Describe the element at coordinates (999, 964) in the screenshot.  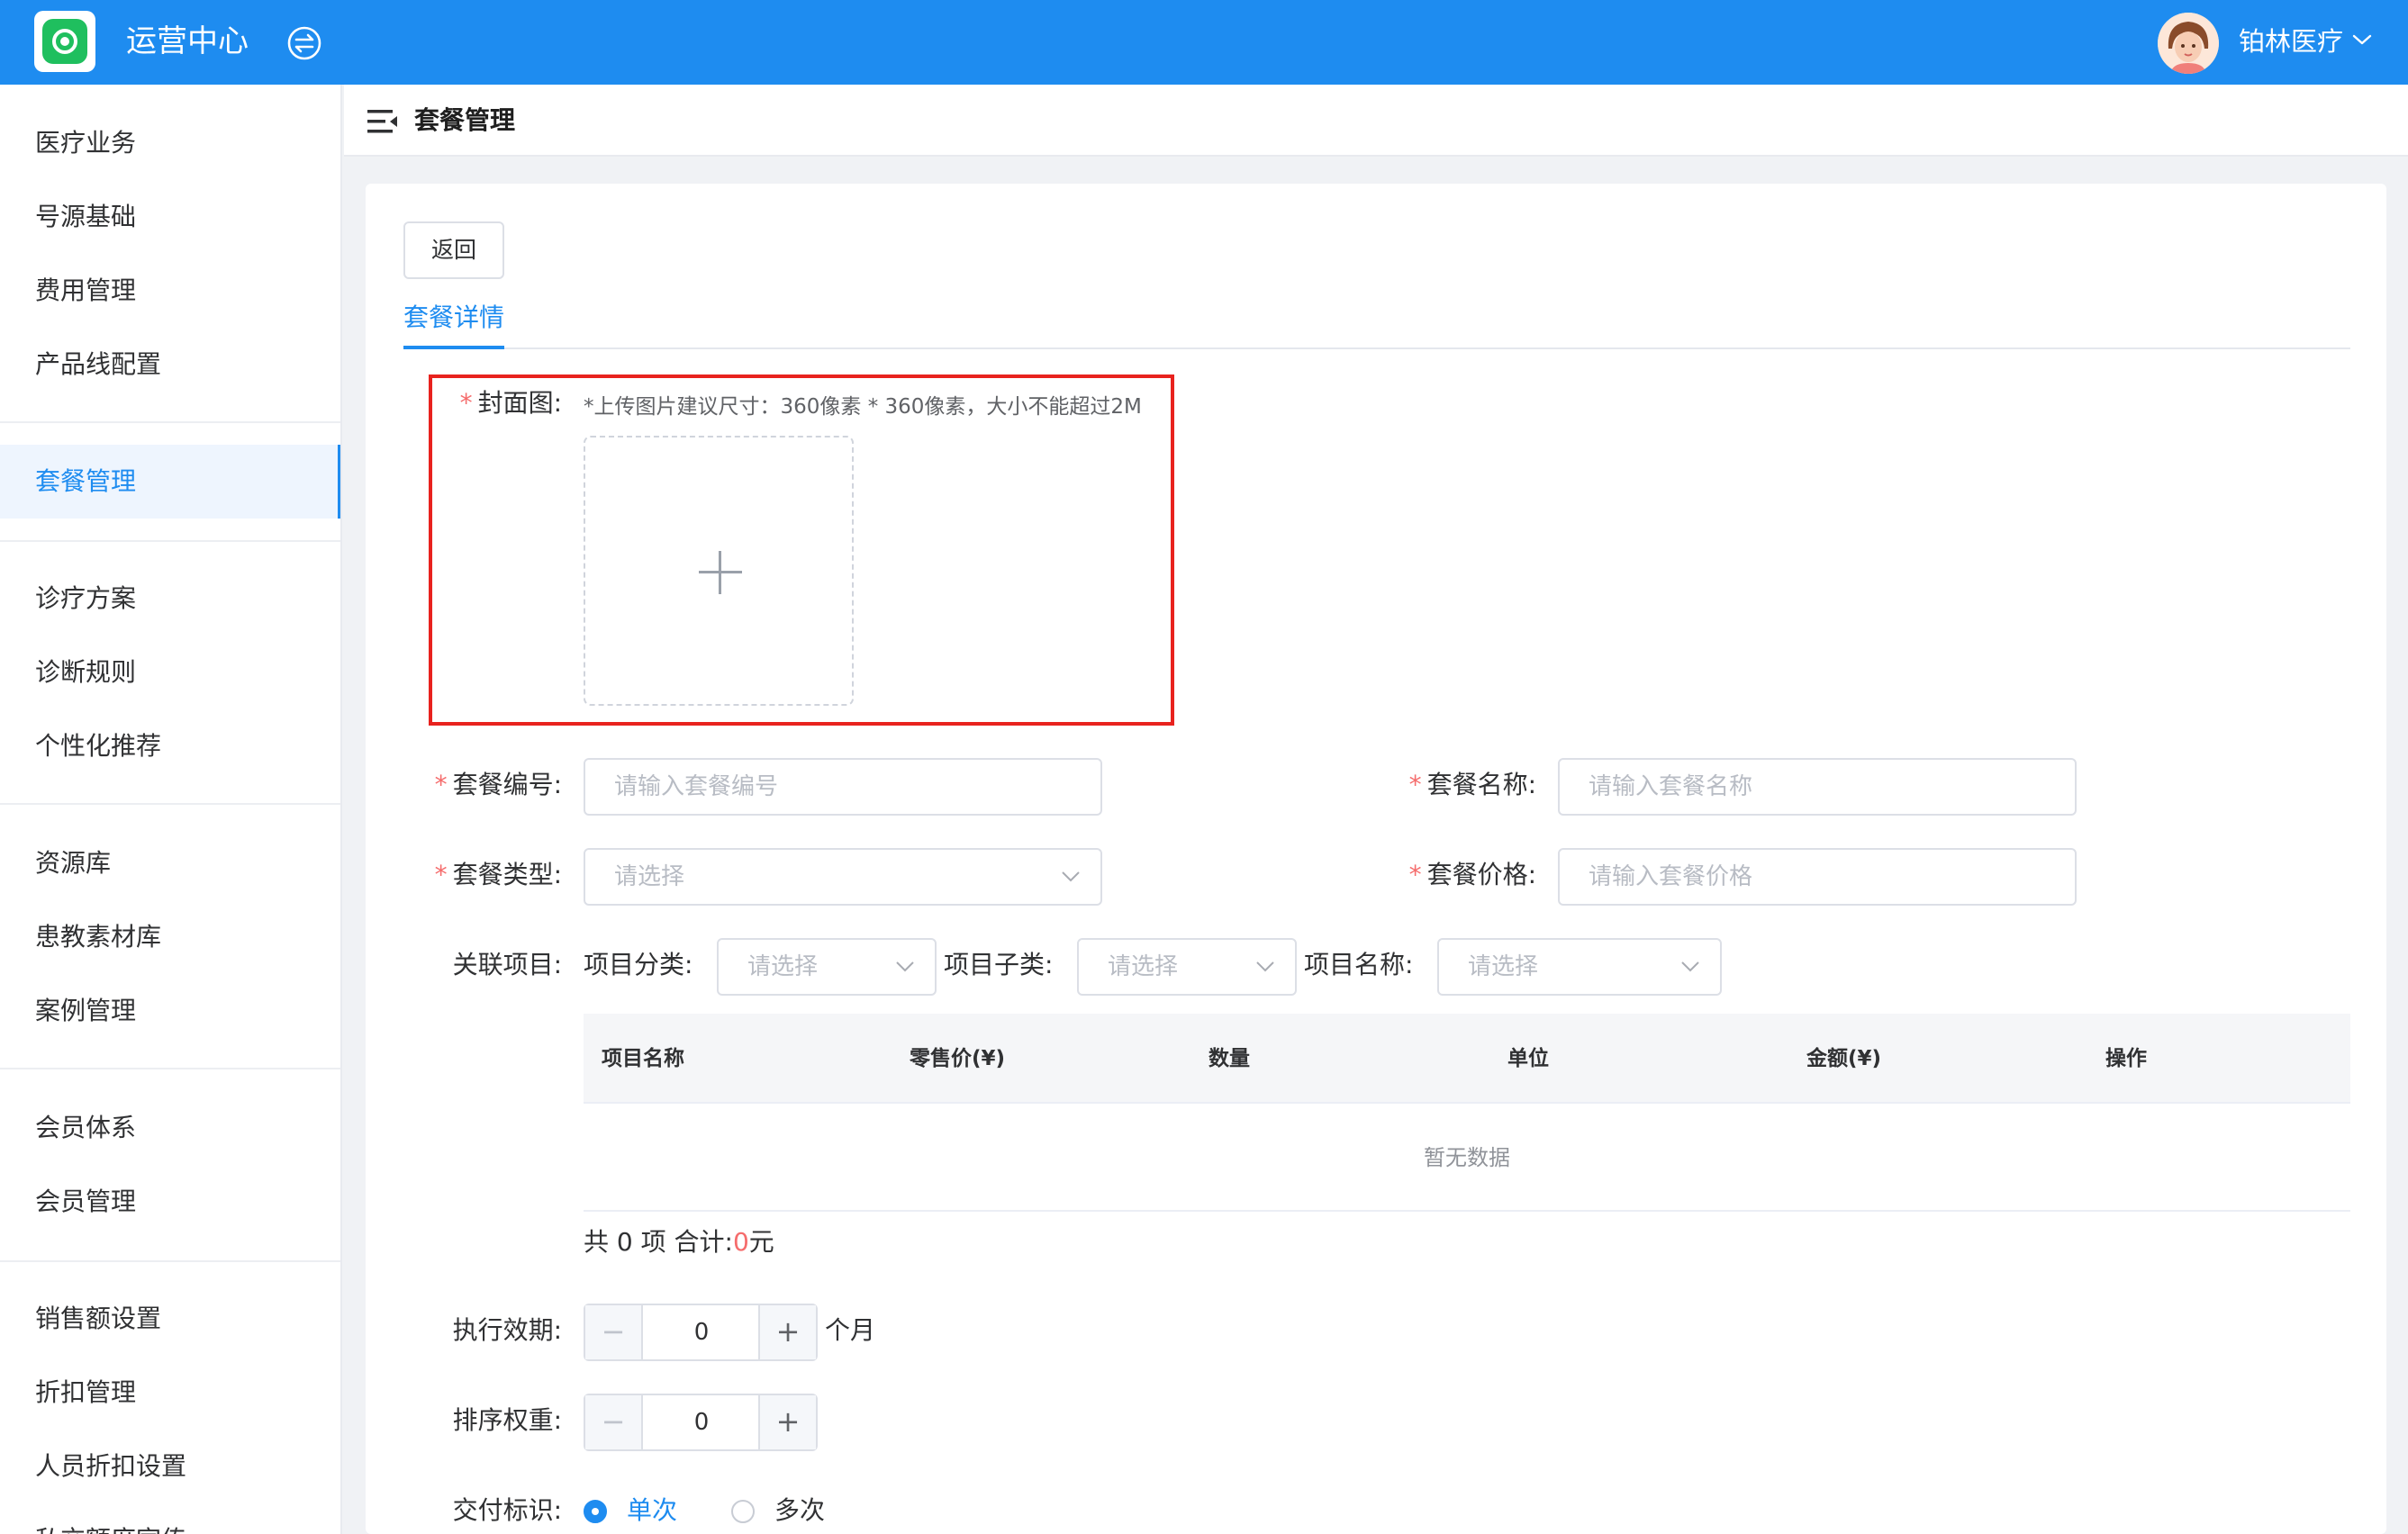
I see `item-subcategory-label: 项目子类:` at that location.